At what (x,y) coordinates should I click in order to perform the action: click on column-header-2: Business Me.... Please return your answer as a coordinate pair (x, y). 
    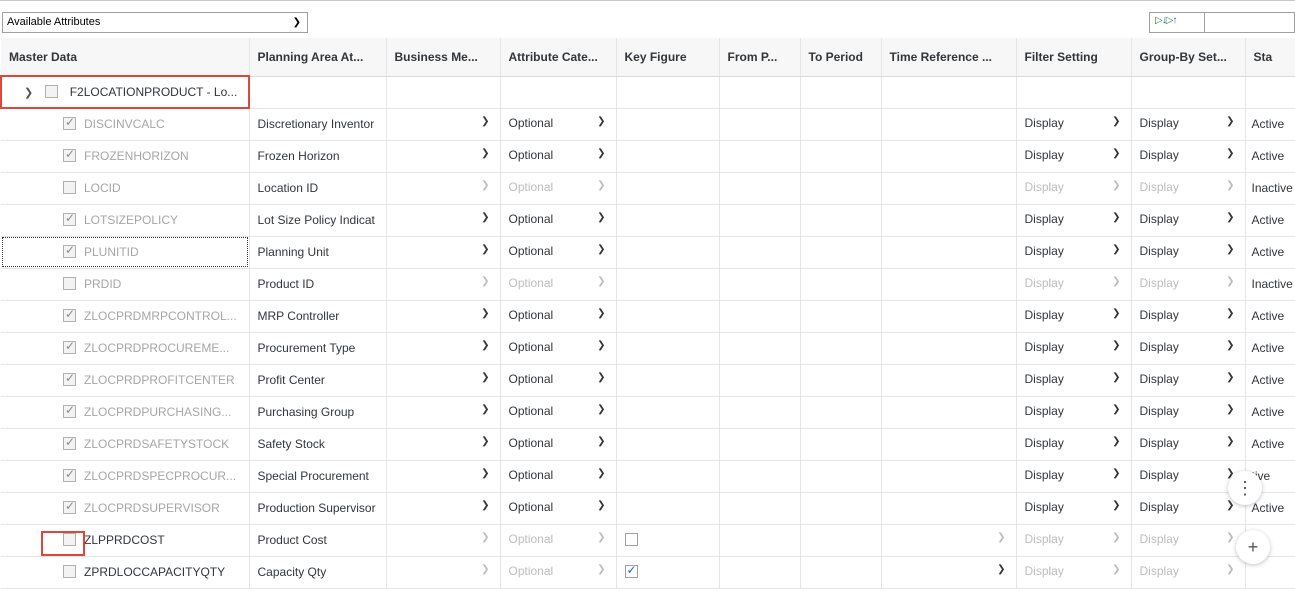
    Looking at the image, I should click on (443, 57).